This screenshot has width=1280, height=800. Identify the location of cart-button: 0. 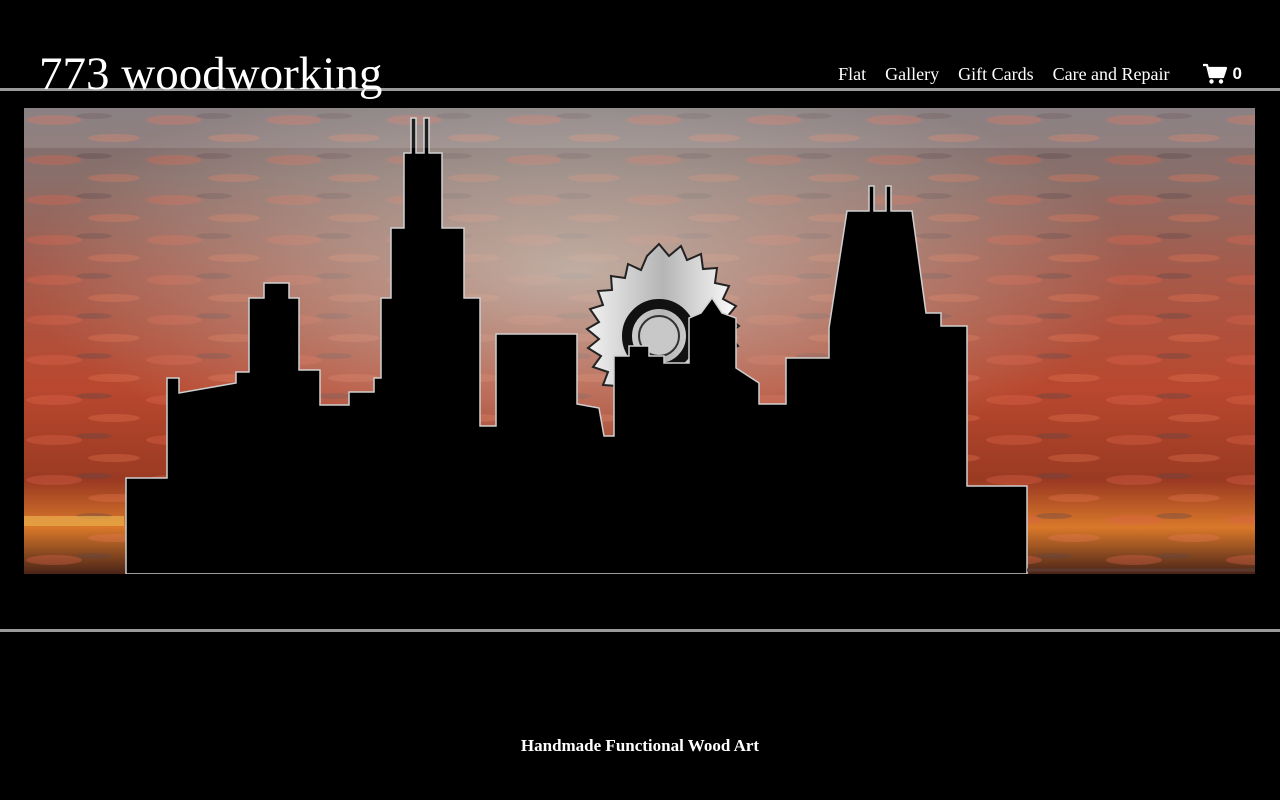
(1222, 74).